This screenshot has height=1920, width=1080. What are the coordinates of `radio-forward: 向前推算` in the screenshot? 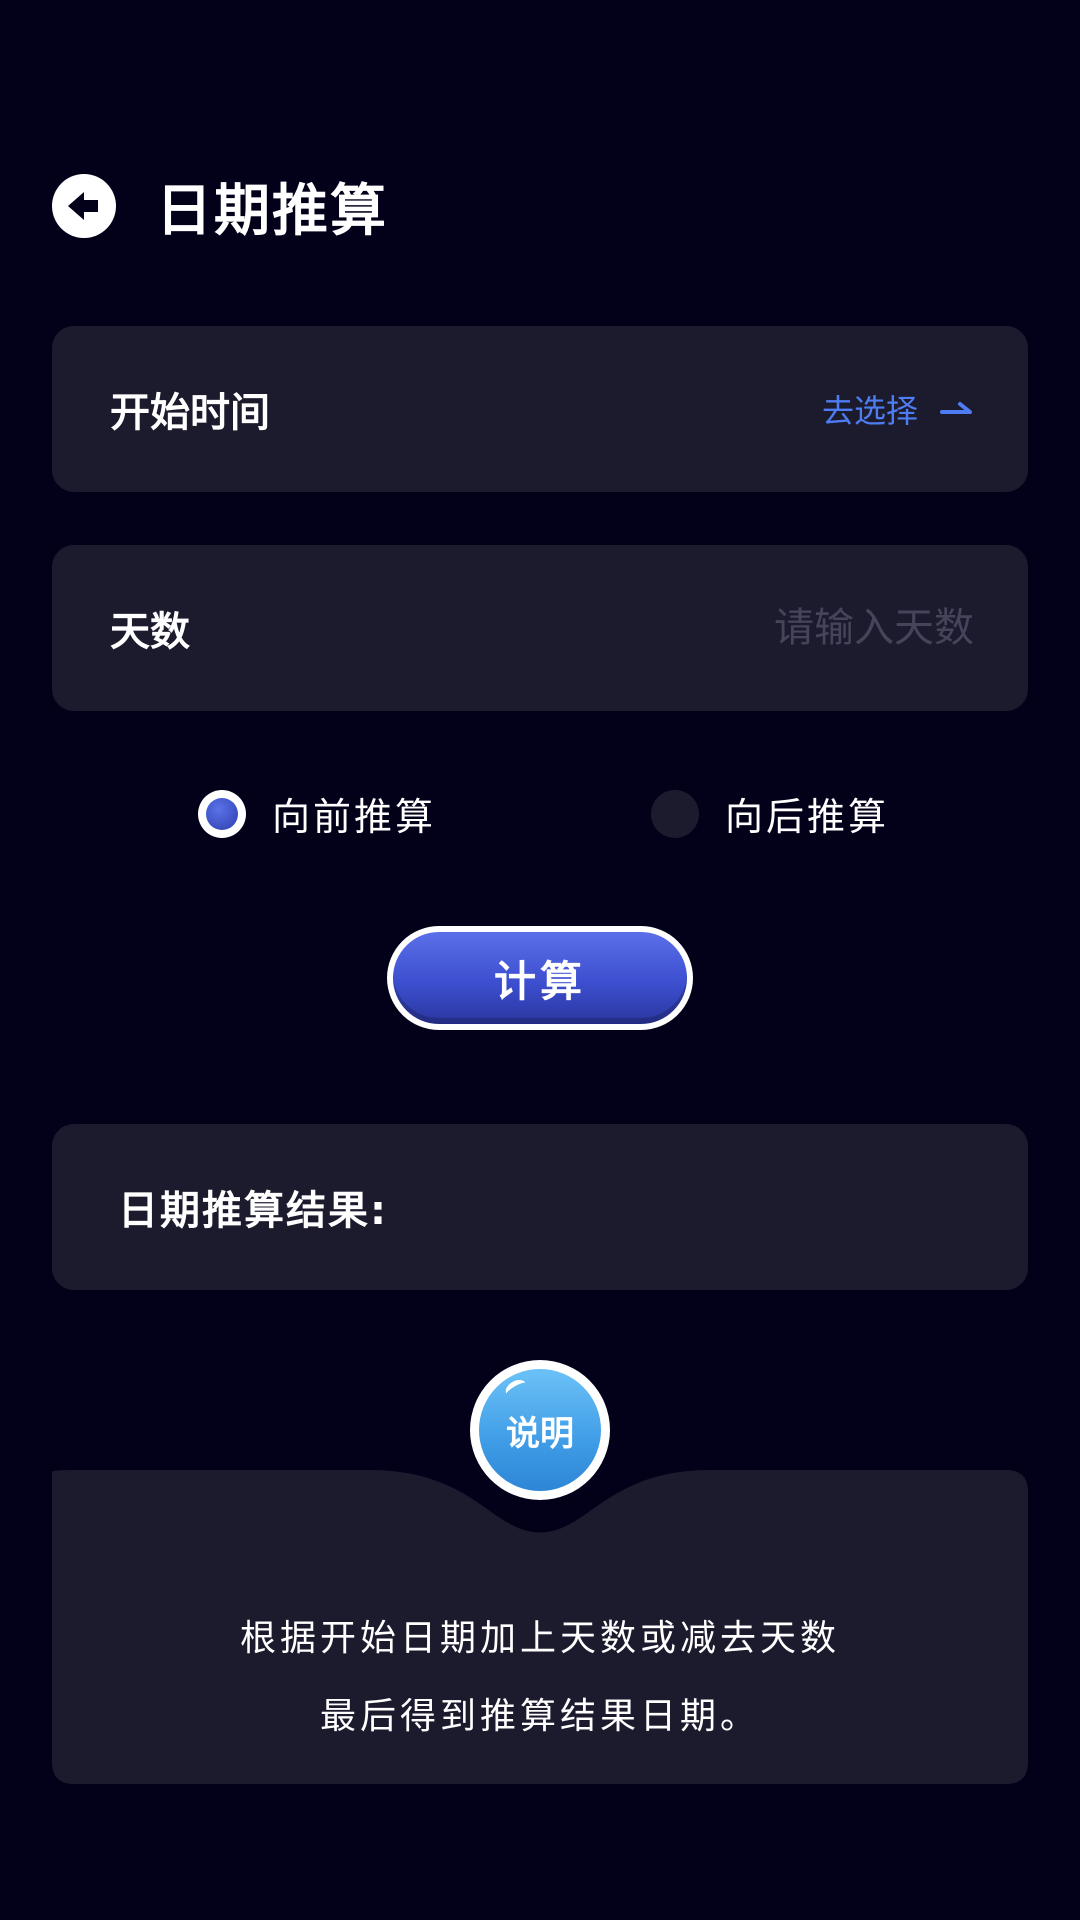 It's located at (317, 813).